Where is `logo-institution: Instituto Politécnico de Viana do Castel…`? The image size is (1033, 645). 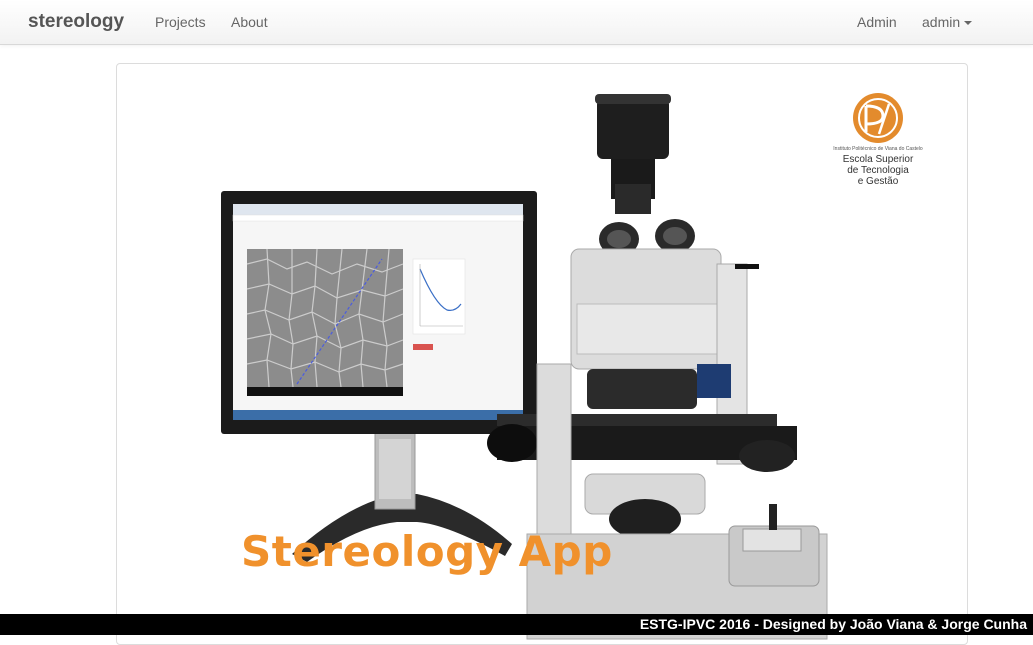
logo-institution: Instituto Politécnico de Viana do Castel… is located at coordinates (878, 149).